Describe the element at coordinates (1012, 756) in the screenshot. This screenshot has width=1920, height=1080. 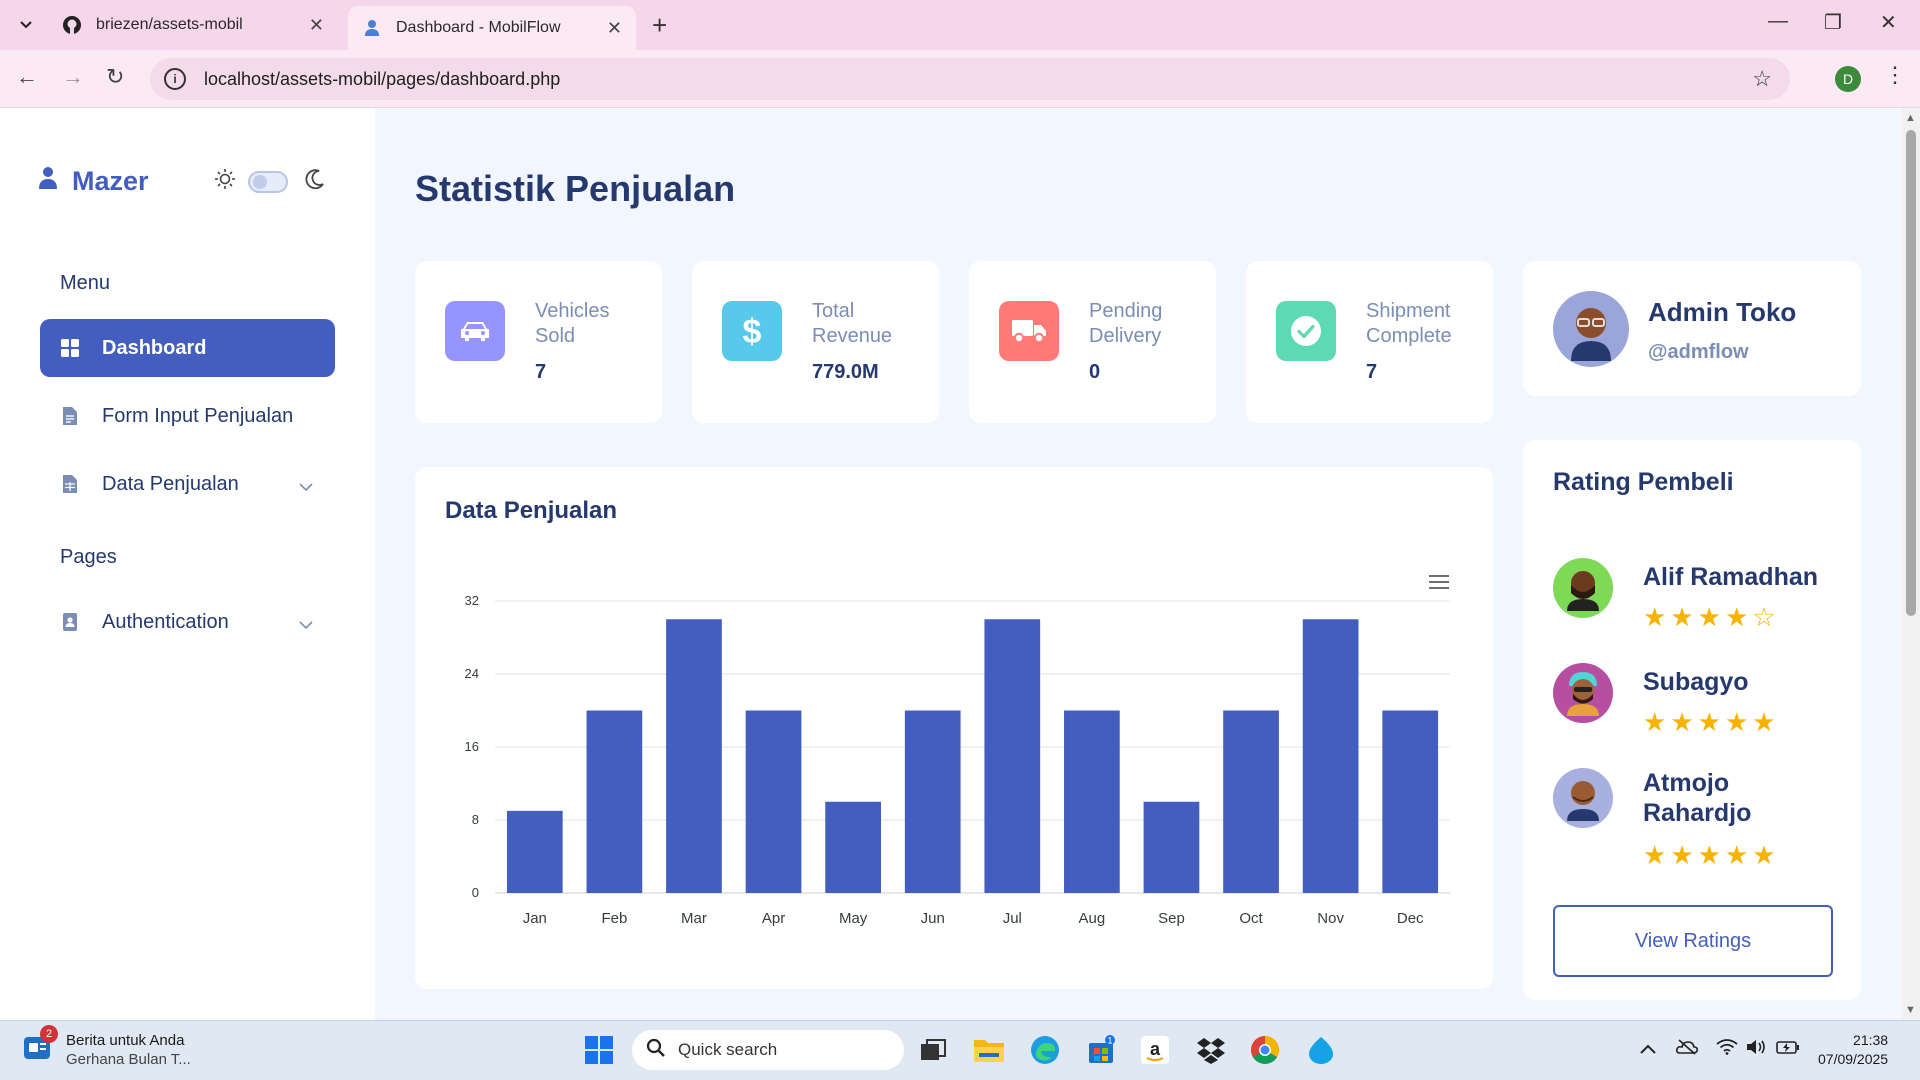
I see `bar-jul` at that location.